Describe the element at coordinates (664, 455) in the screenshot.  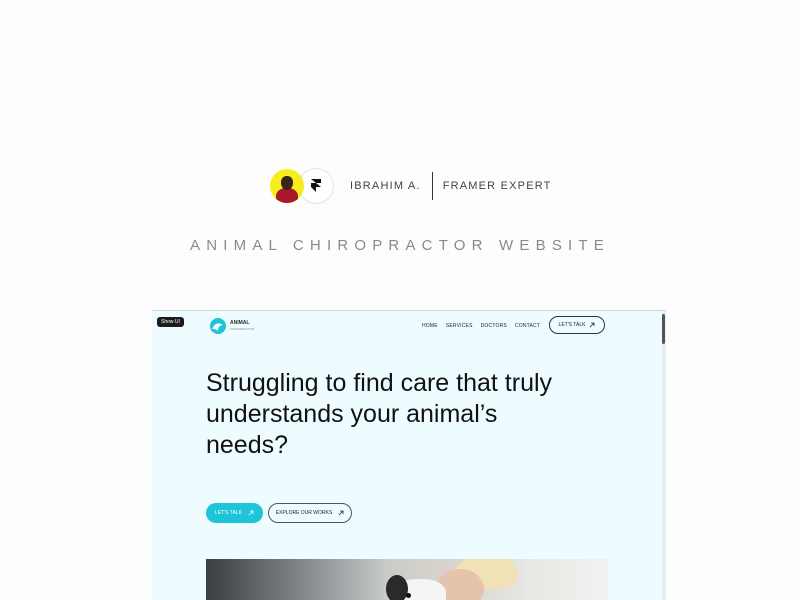
I see `preview-scrollbar` at that location.